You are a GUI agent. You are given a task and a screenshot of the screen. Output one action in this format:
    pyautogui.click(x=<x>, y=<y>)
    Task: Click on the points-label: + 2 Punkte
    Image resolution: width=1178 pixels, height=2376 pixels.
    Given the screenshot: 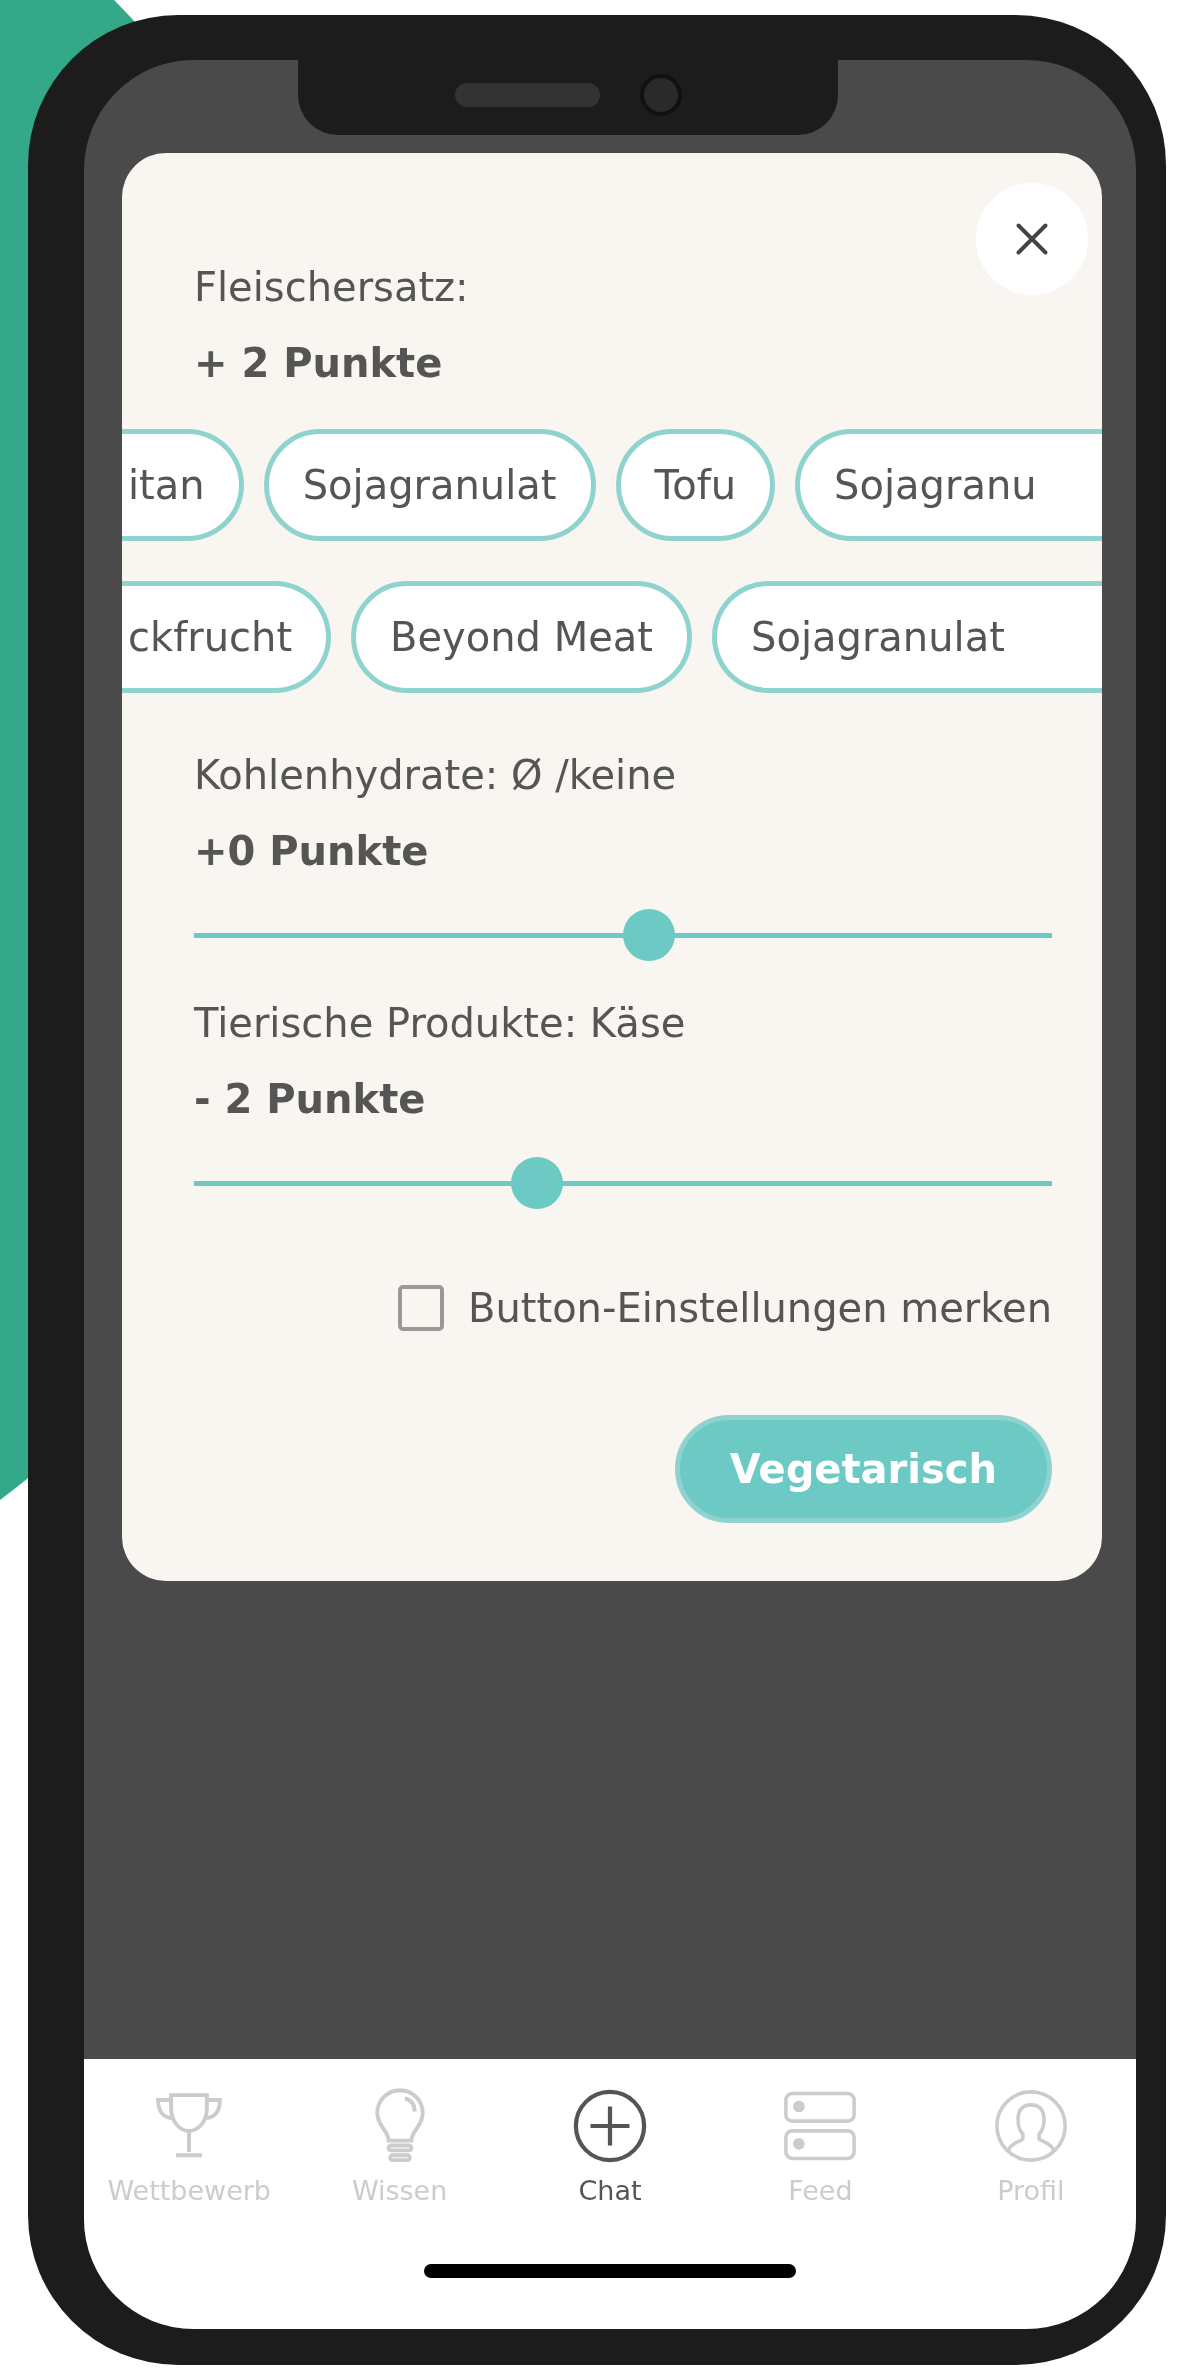 What is the action you would take?
    pyautogui.click(x=319, y=363)
    